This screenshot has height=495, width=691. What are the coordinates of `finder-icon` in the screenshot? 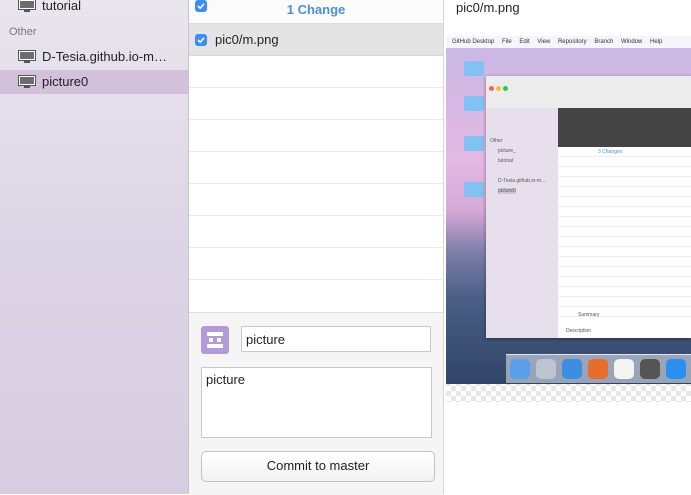 It's located at (520, 369).